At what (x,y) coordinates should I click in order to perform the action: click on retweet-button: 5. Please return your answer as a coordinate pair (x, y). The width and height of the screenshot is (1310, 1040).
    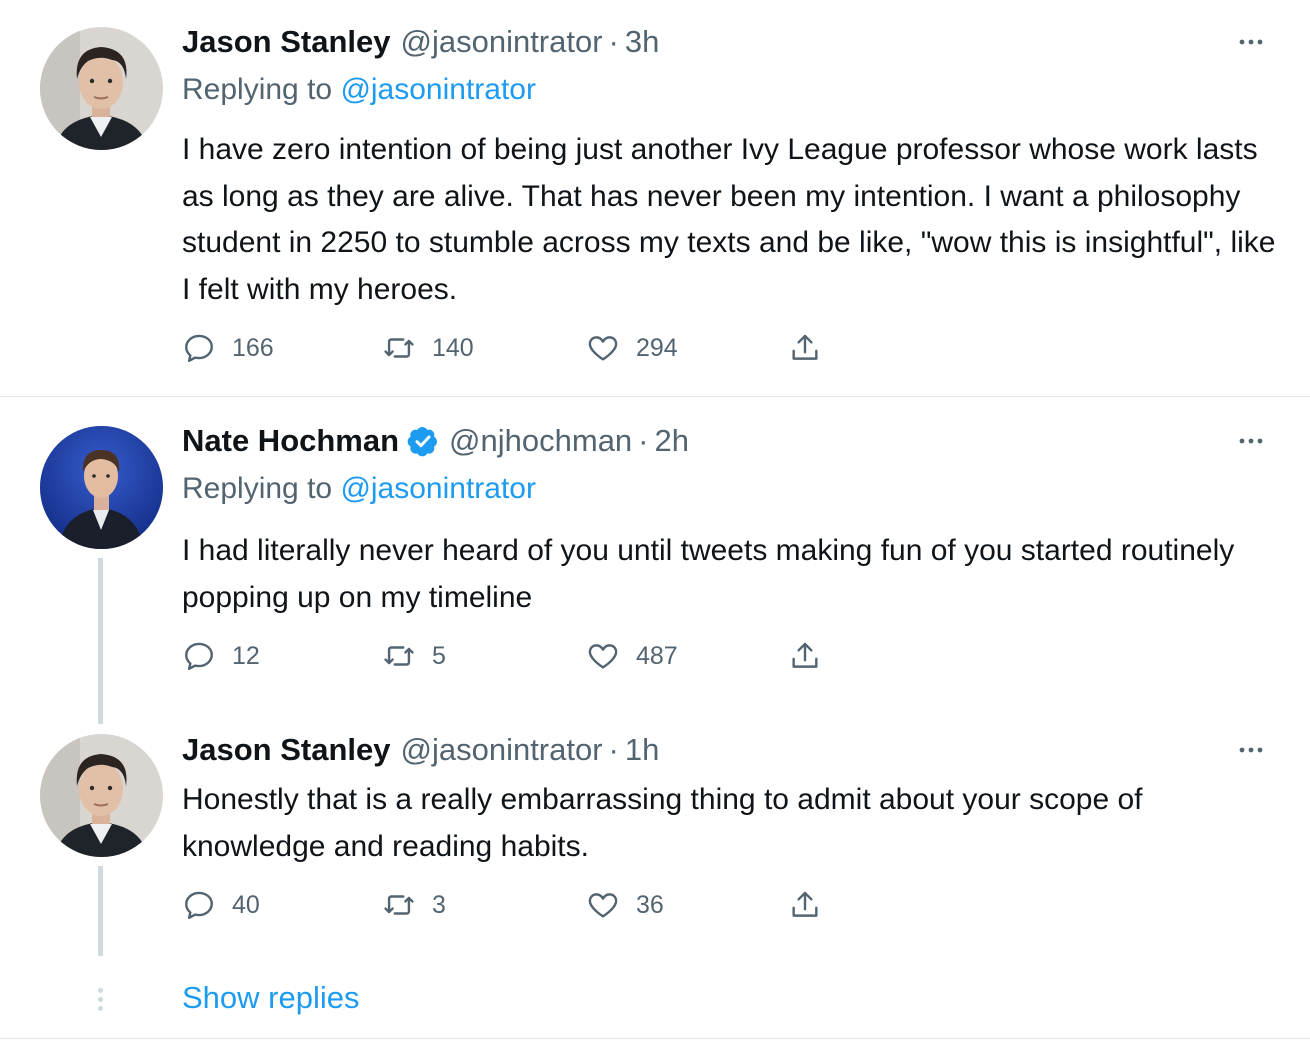
    Looking at the image, I should click on (414, 656).